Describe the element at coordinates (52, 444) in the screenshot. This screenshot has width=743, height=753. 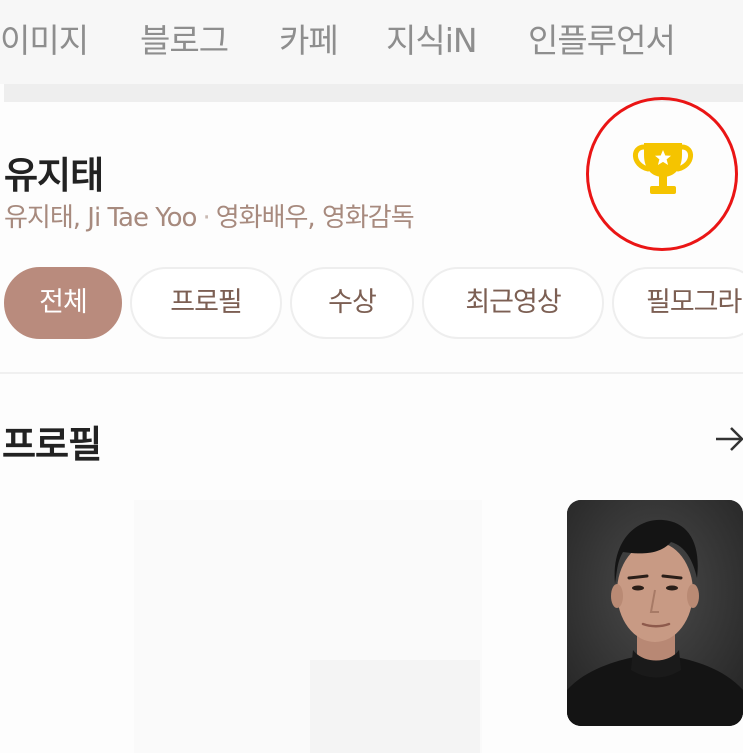
I see `section-title: 프로필` at that location.